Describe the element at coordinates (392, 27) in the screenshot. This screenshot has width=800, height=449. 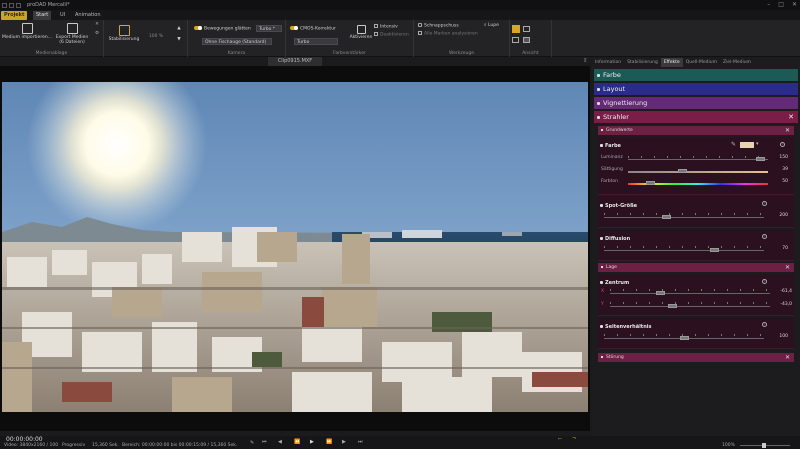
I see `intensiv-option: Intensiv` at that location.